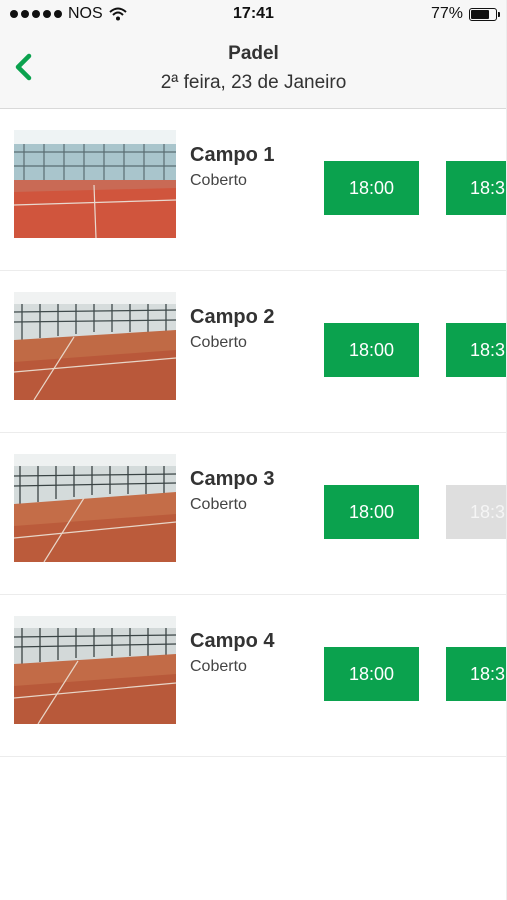  What do you see at coordinates (232, 479) in the screenshot?
I see `court-name: Campo 3` at bounding box center [232, 479].